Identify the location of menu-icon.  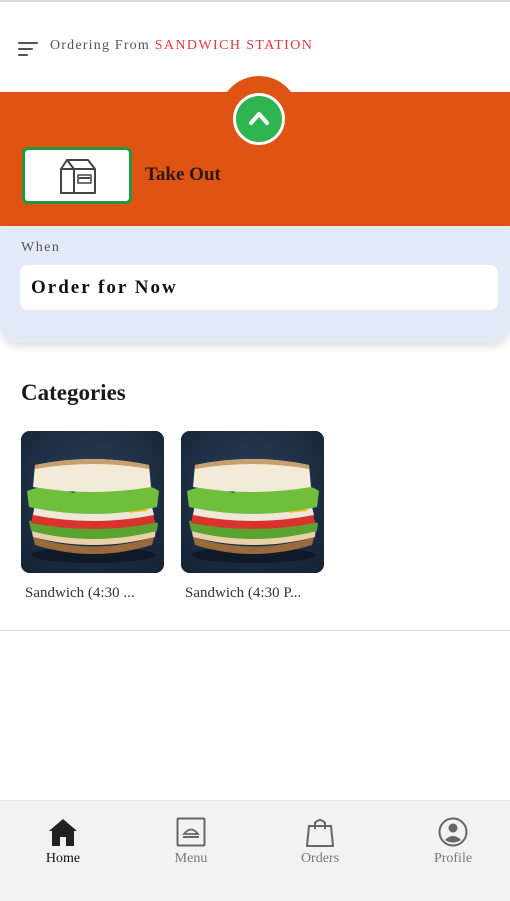
(191, 832).